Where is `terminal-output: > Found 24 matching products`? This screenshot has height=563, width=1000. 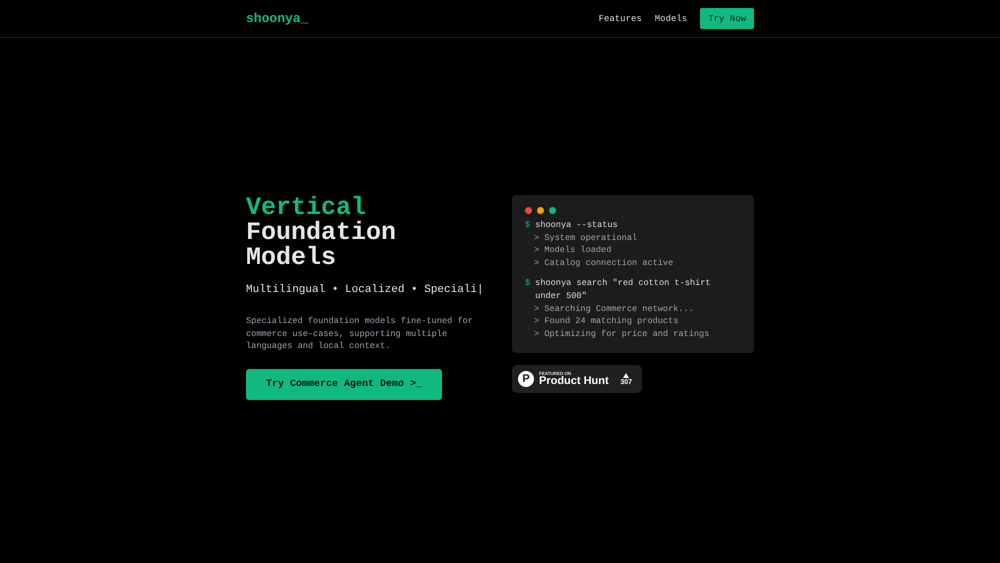 terminal-output: > Found 24 matching products is located at coordinates (606, 321).